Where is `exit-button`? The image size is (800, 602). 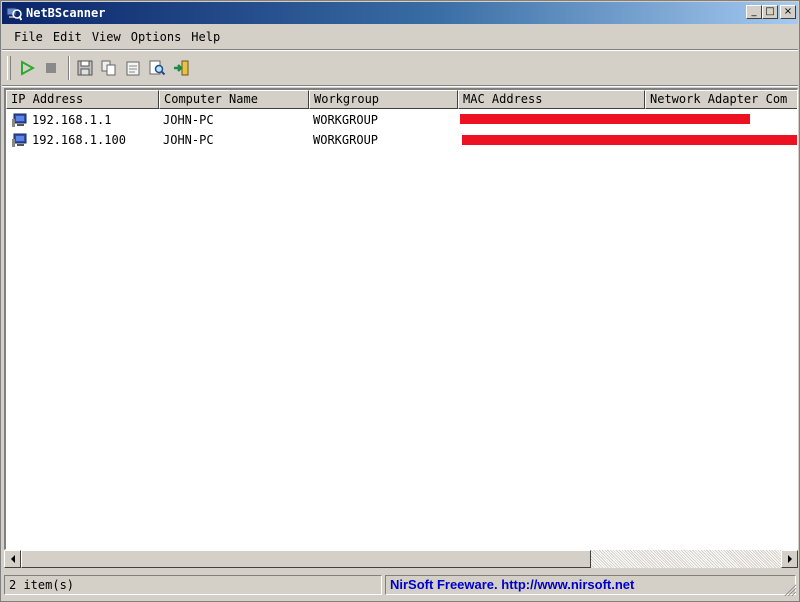
exit-button is located at coordinates (181, 68).